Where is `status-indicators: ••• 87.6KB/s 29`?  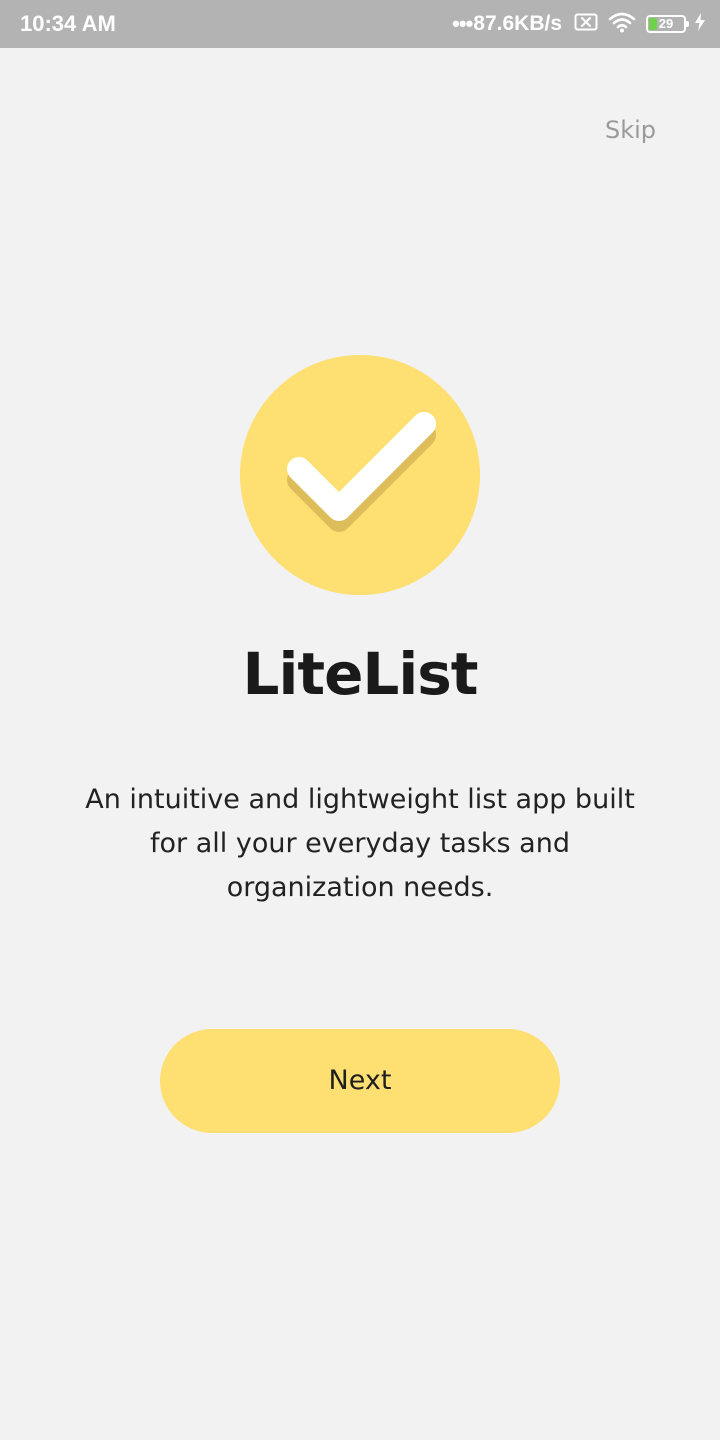
status-indicators: ••• 87.6KB/s 29 is located at coordinates (579, 24).